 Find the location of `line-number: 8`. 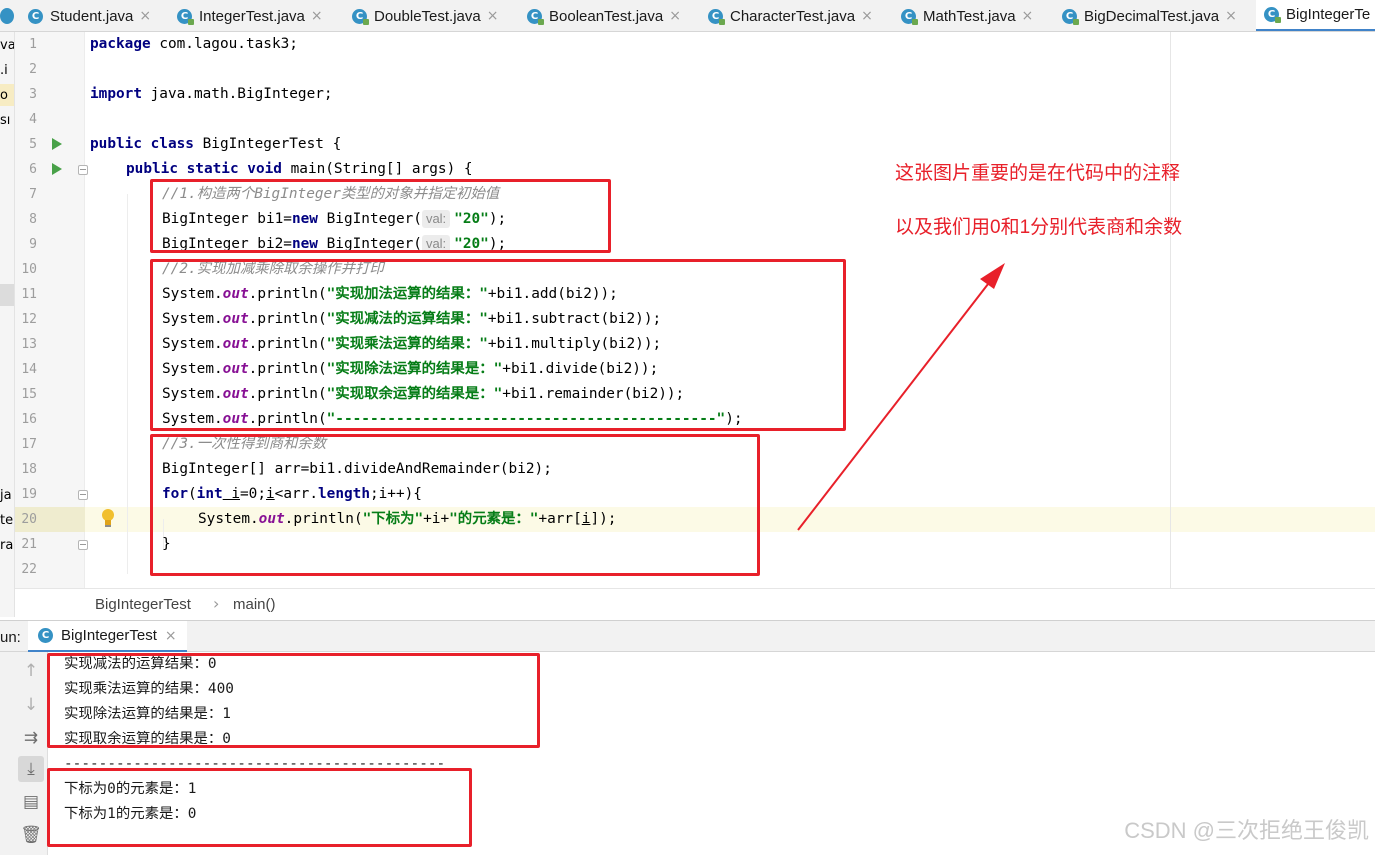

line-number: 8 is located at coordinates (33, 219).